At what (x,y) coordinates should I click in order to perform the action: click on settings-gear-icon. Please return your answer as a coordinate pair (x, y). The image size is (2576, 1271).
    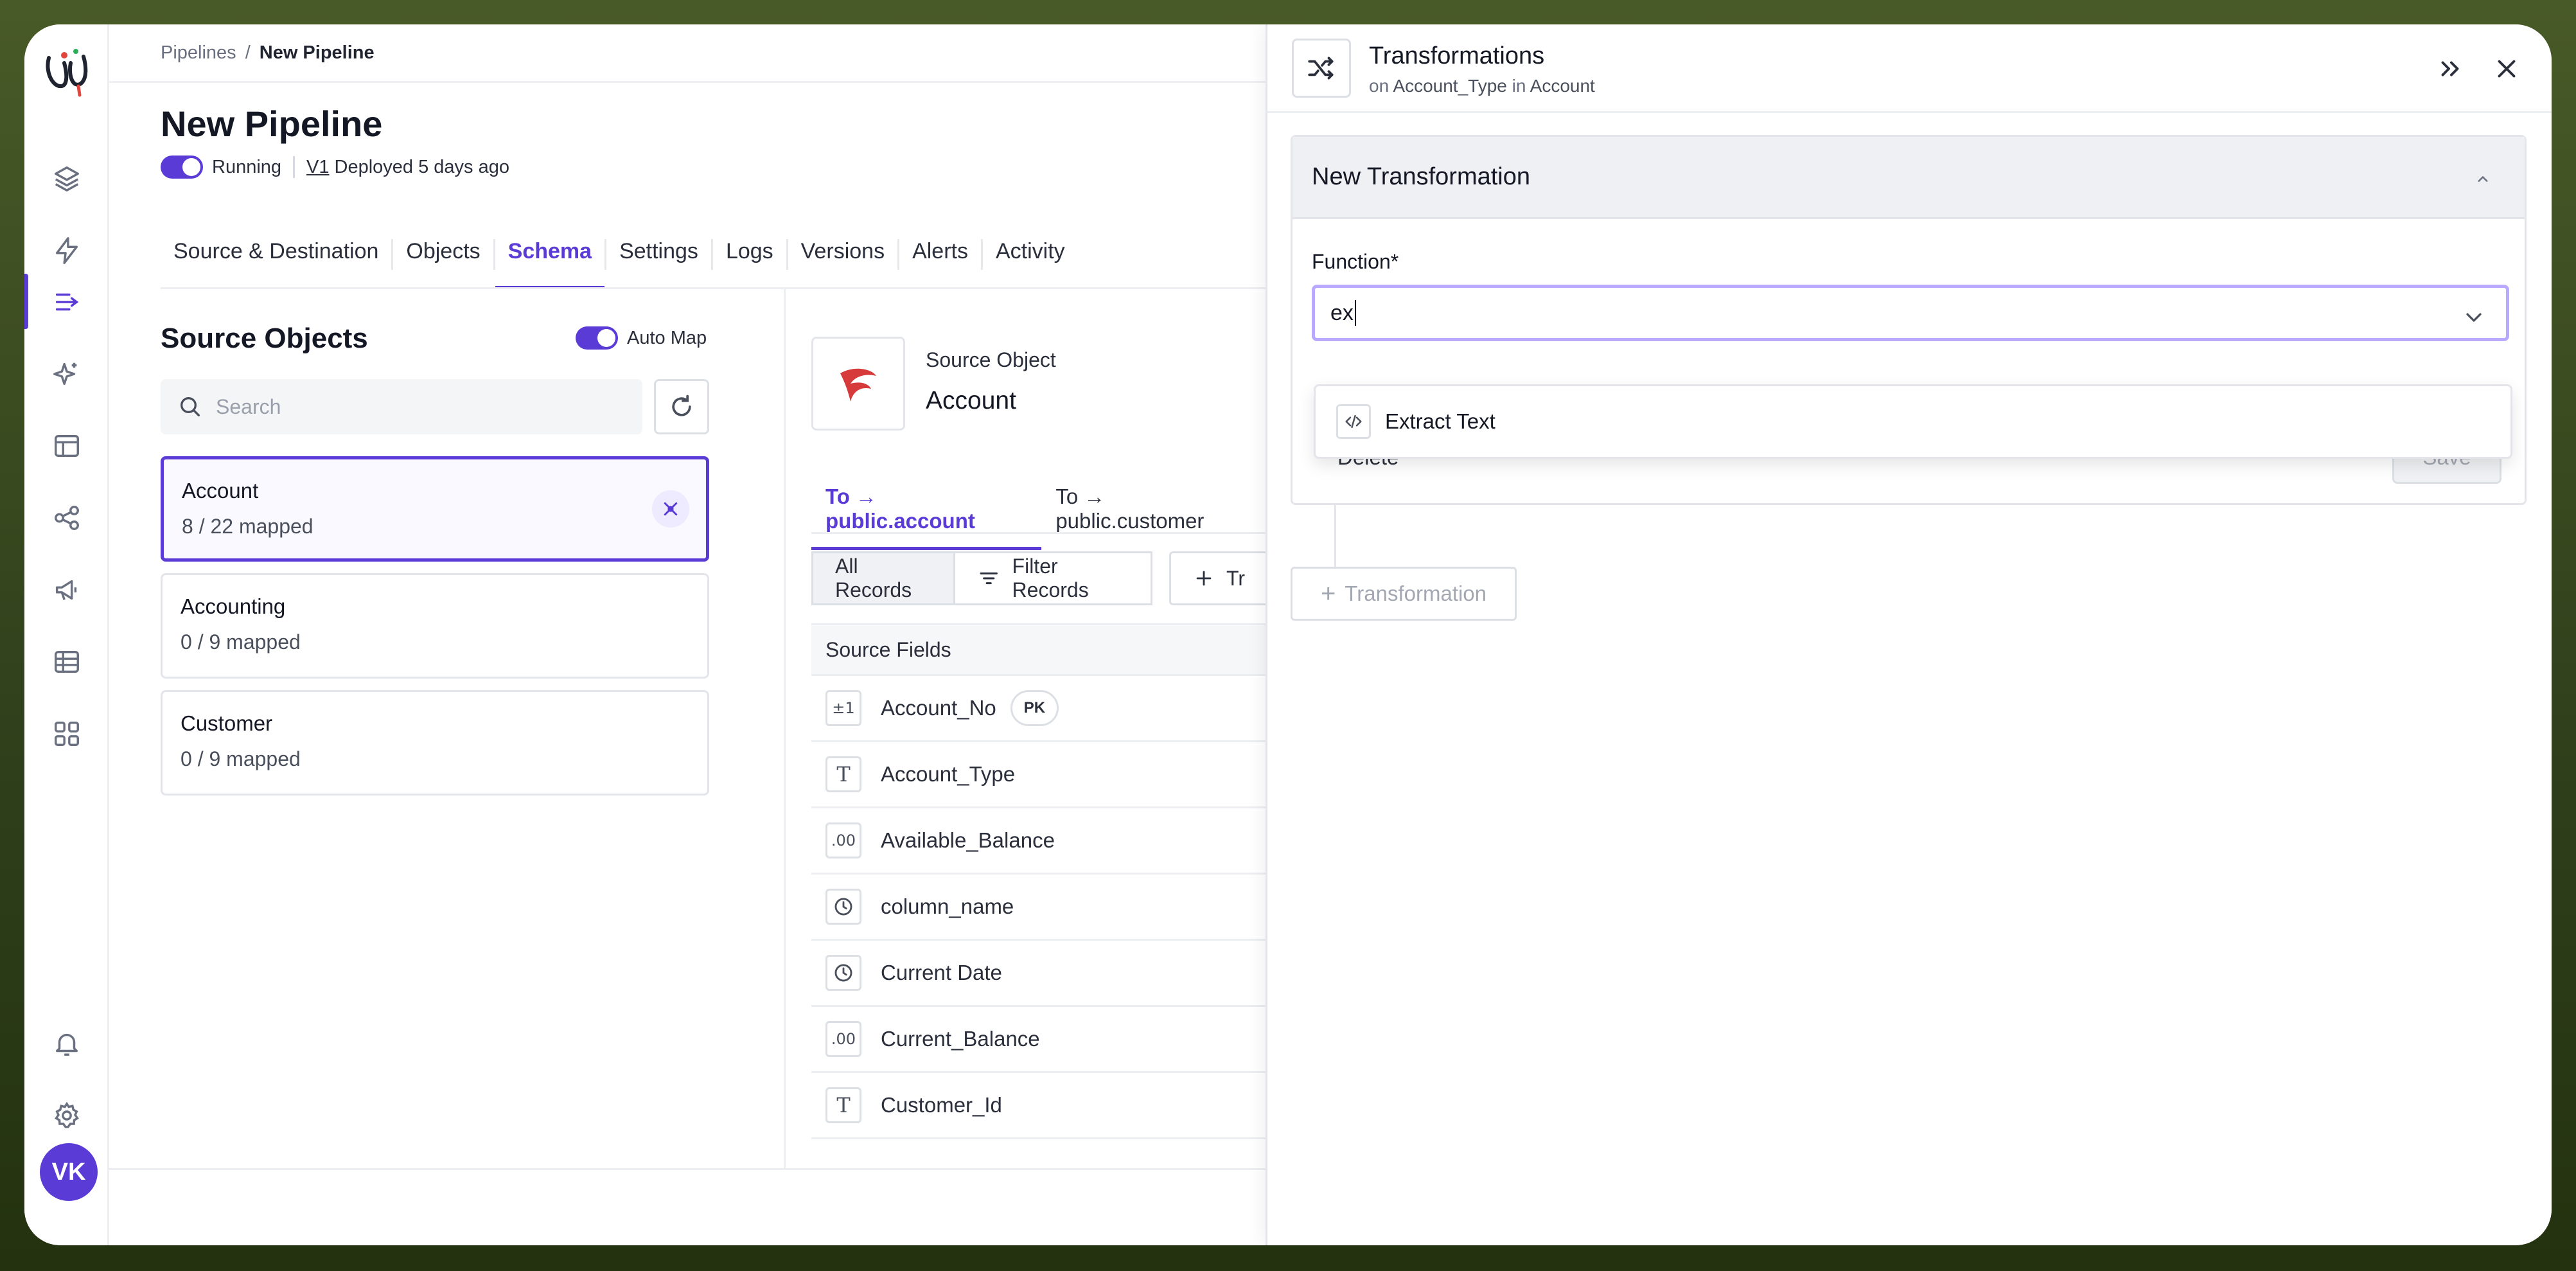
    Looking at the image, I should click on (67, 1115).